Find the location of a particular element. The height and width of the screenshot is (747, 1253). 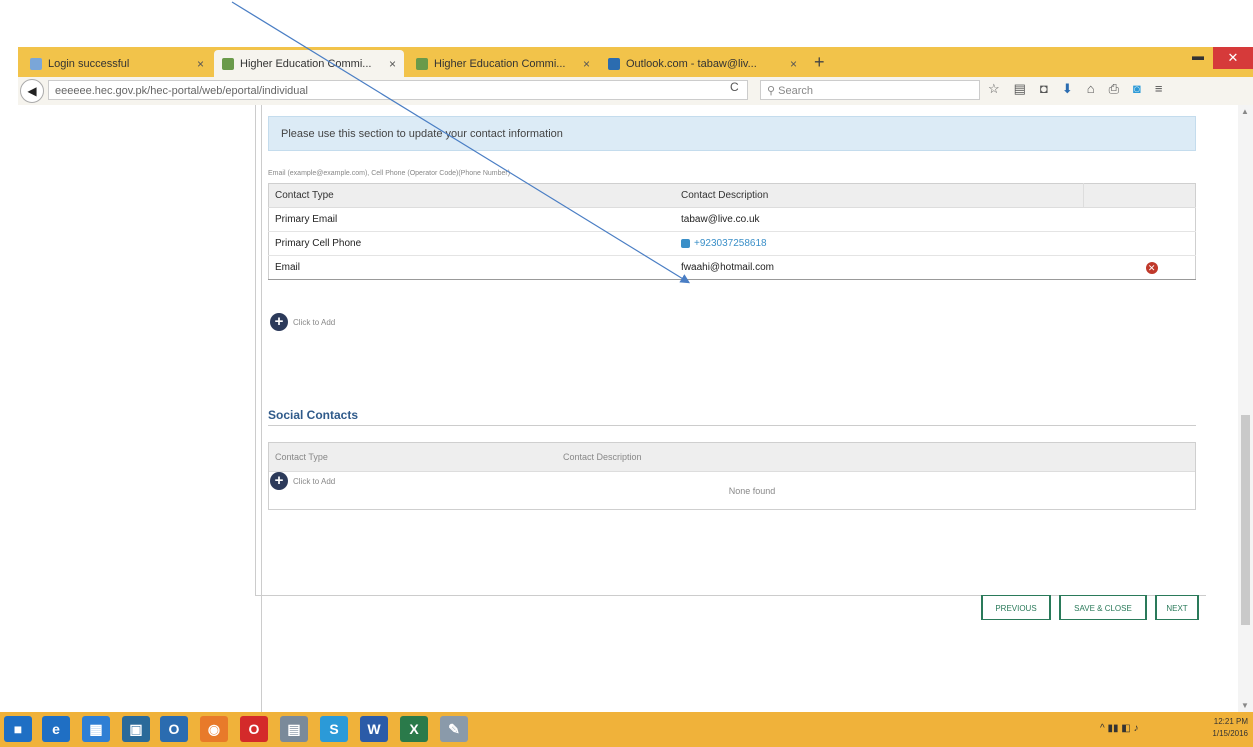

clock-date: 1/15/2016 is located at coordinates (1230, 733).